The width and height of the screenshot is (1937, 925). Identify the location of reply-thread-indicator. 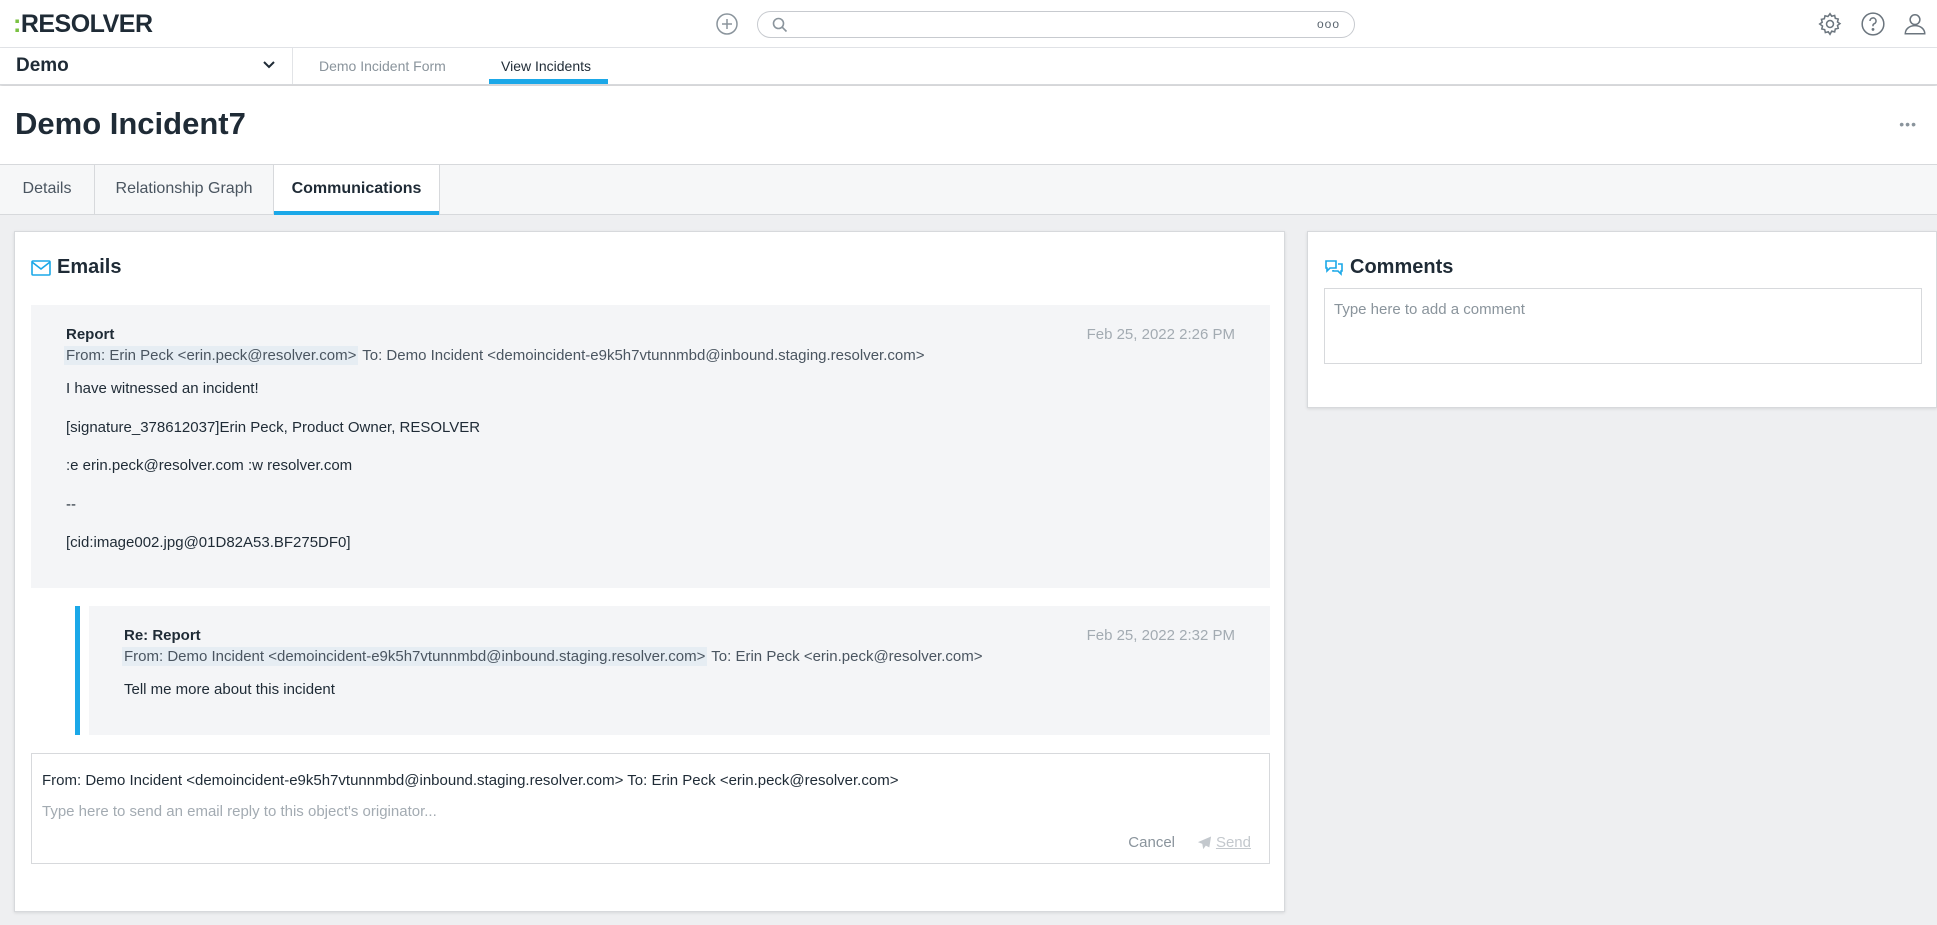
(77, 670).